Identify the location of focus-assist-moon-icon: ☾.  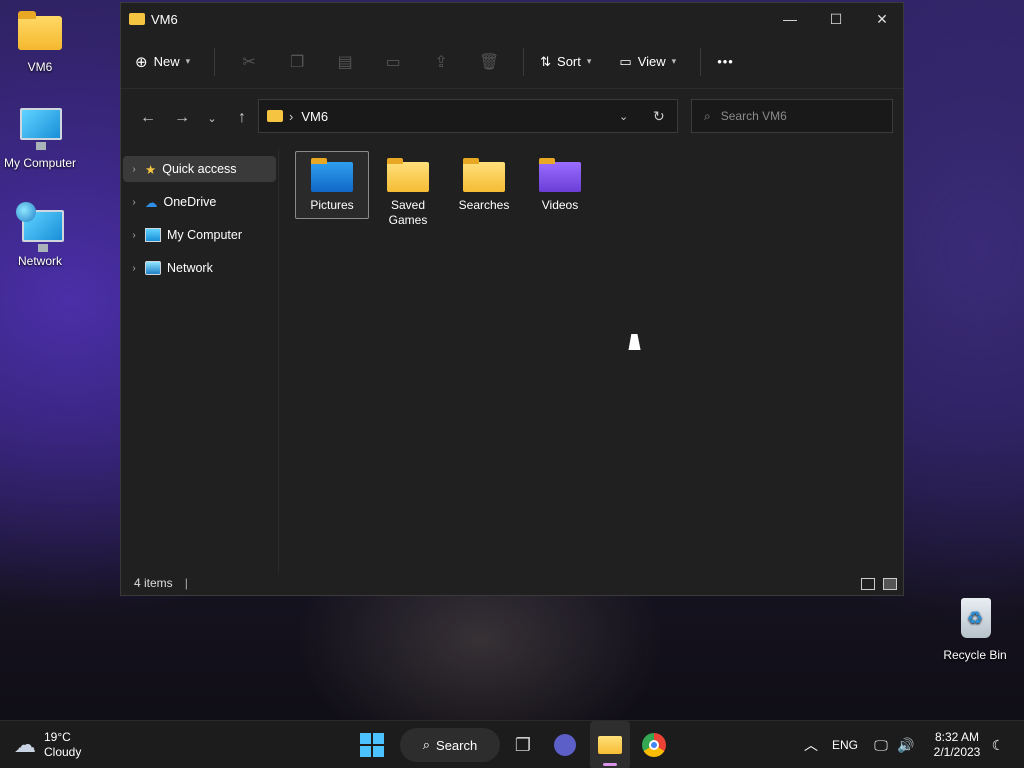
(998, 744).